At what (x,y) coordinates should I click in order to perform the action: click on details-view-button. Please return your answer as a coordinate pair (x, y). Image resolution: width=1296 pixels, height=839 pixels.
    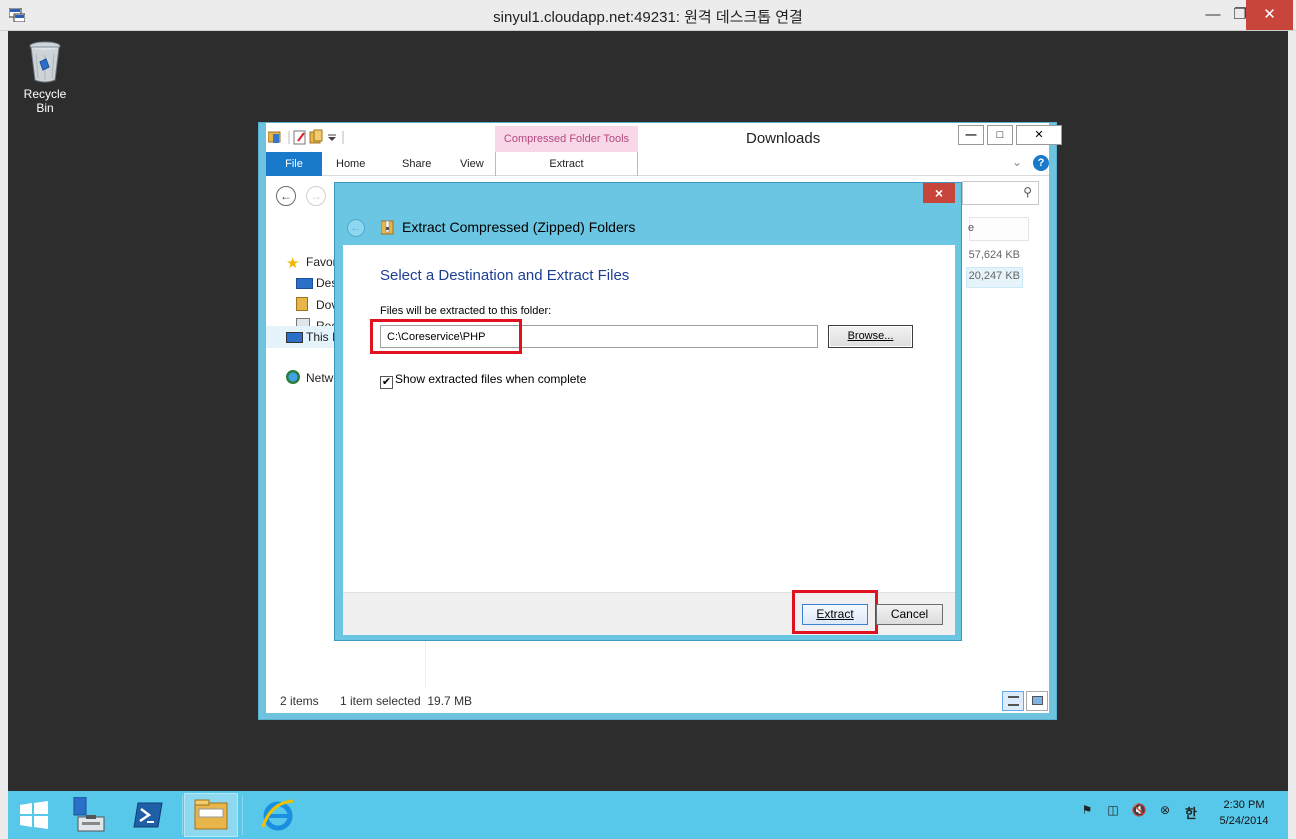
    Looking at the image, I should click on (1013, 701).